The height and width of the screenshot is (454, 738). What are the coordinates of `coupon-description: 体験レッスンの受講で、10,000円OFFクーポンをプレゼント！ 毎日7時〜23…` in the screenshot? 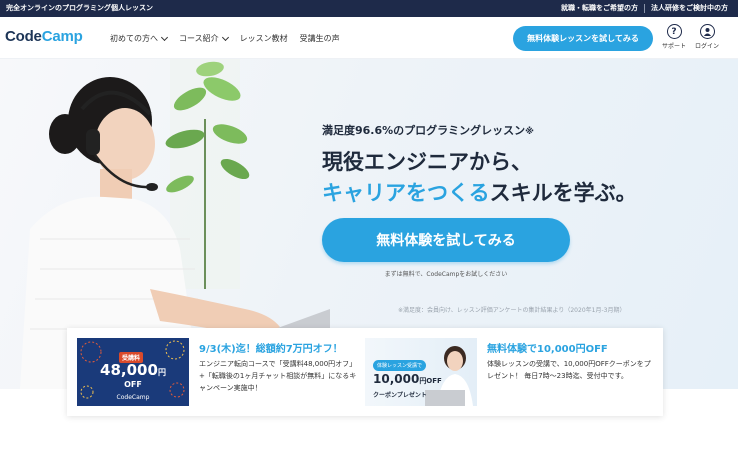 It's located at (569, 370).